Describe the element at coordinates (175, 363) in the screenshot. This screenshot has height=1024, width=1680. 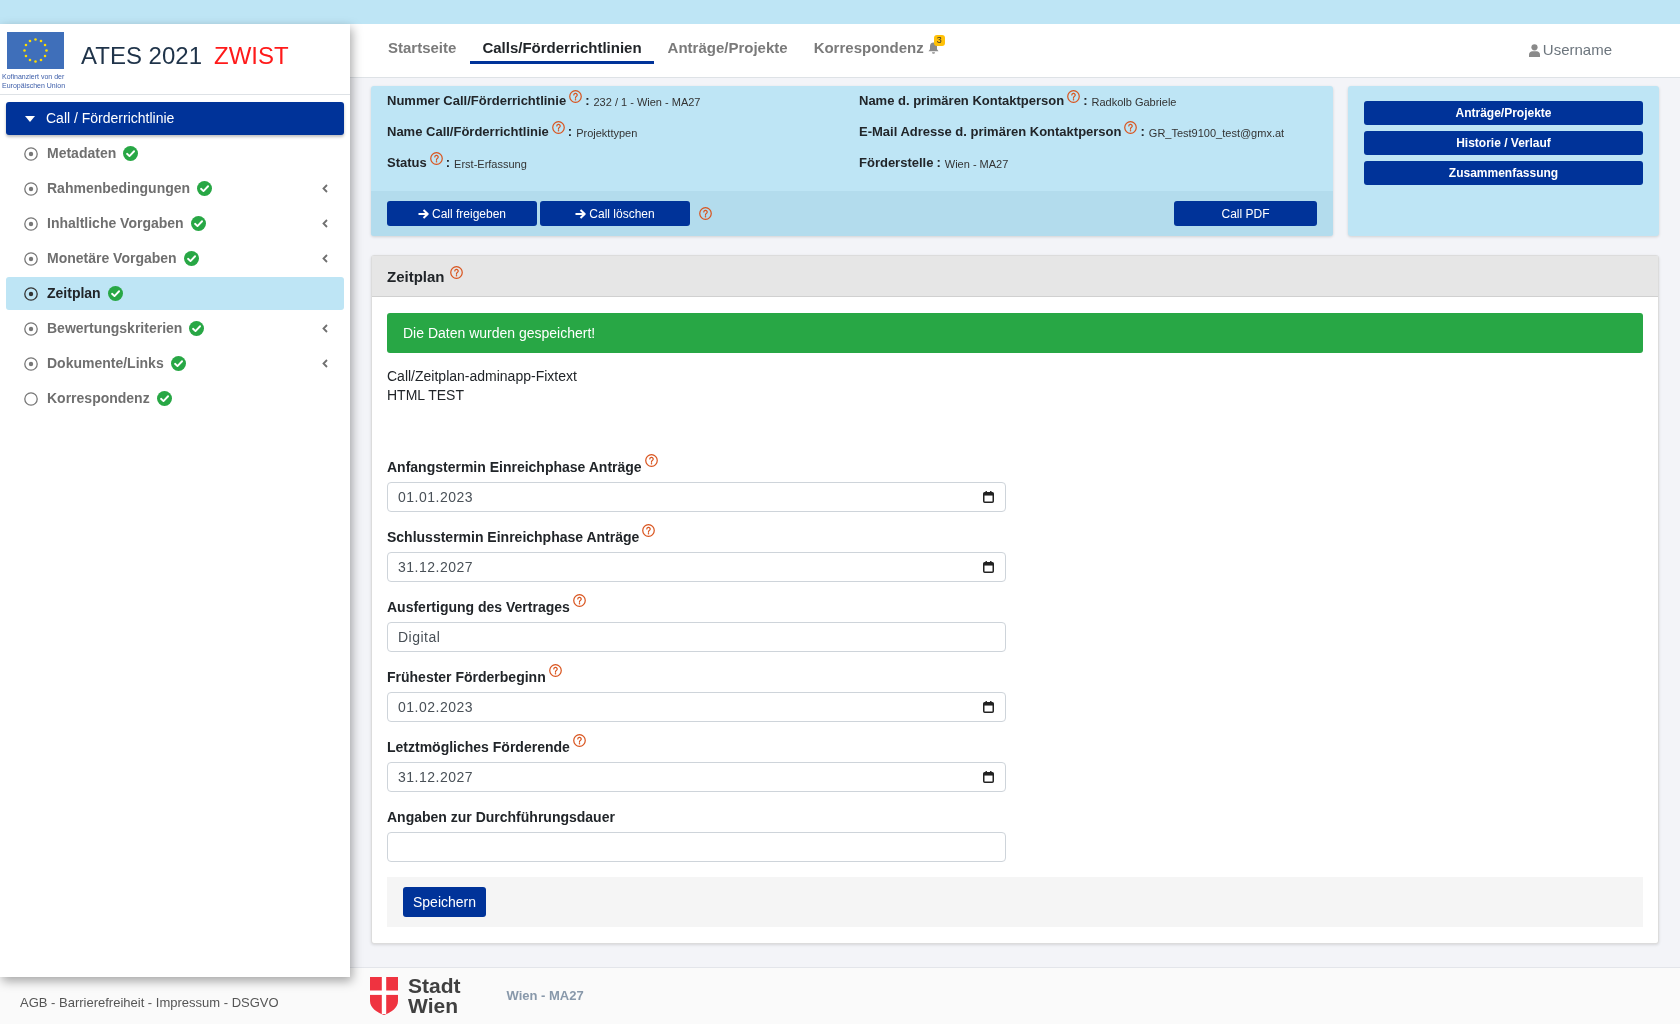
I see `sidebar-item: Dokumente/Links` at that location.